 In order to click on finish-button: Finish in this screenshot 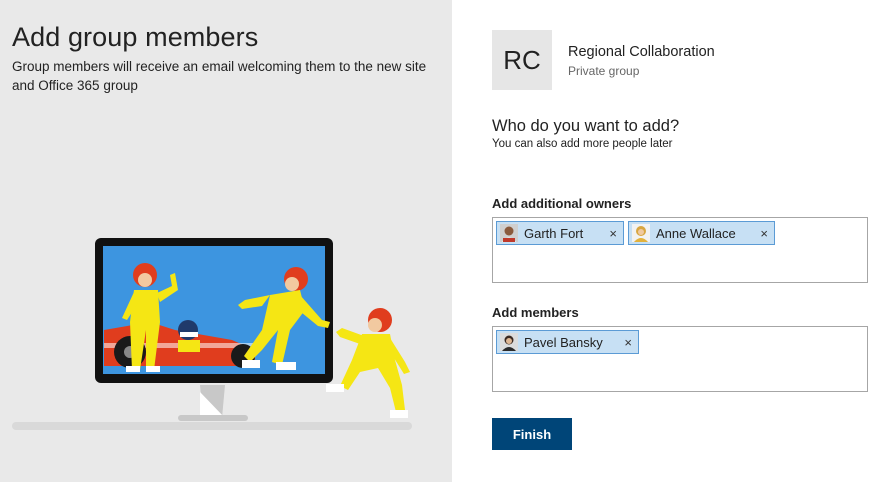, I will do `click(532, 434)`.